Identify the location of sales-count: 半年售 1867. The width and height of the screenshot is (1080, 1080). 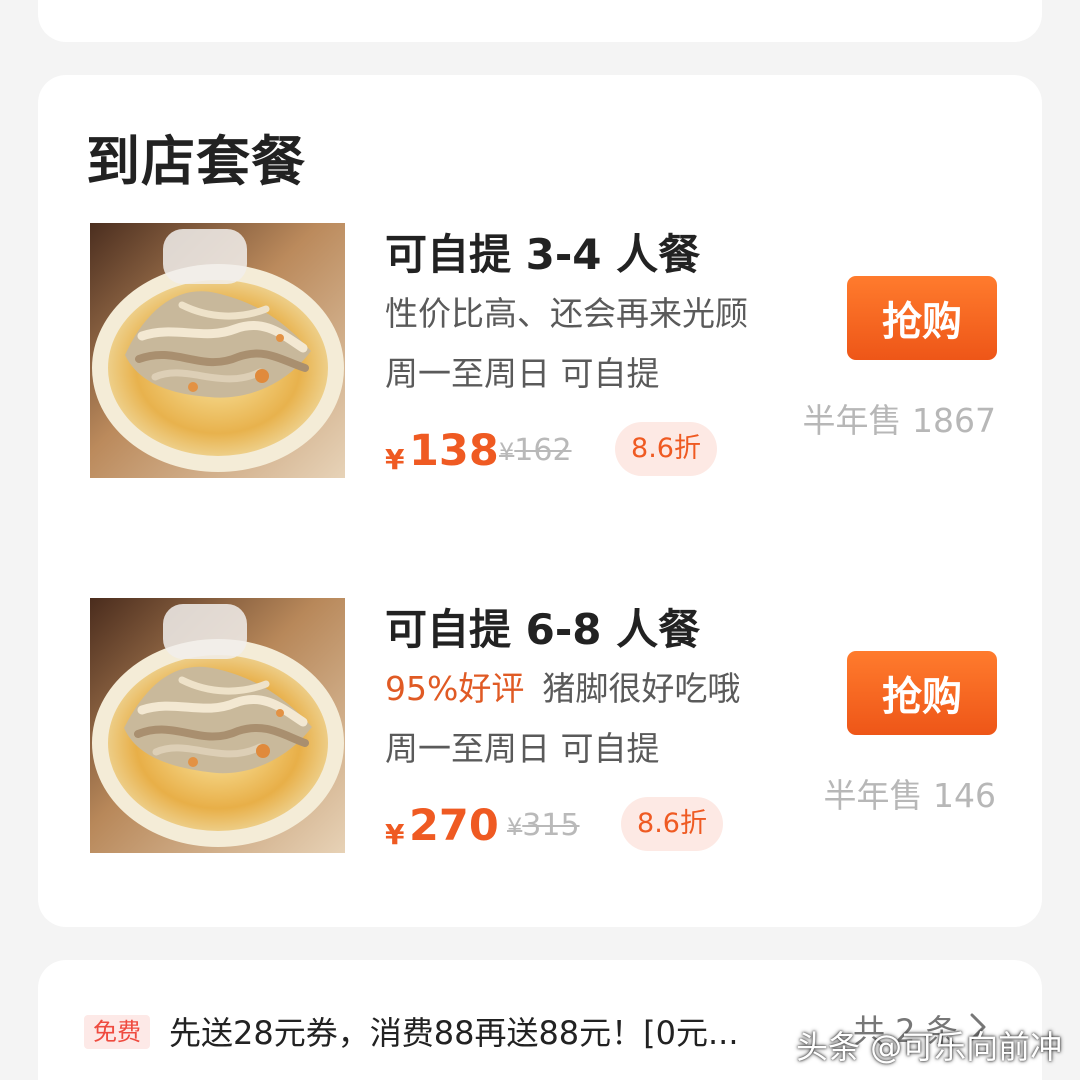
(899, 420).